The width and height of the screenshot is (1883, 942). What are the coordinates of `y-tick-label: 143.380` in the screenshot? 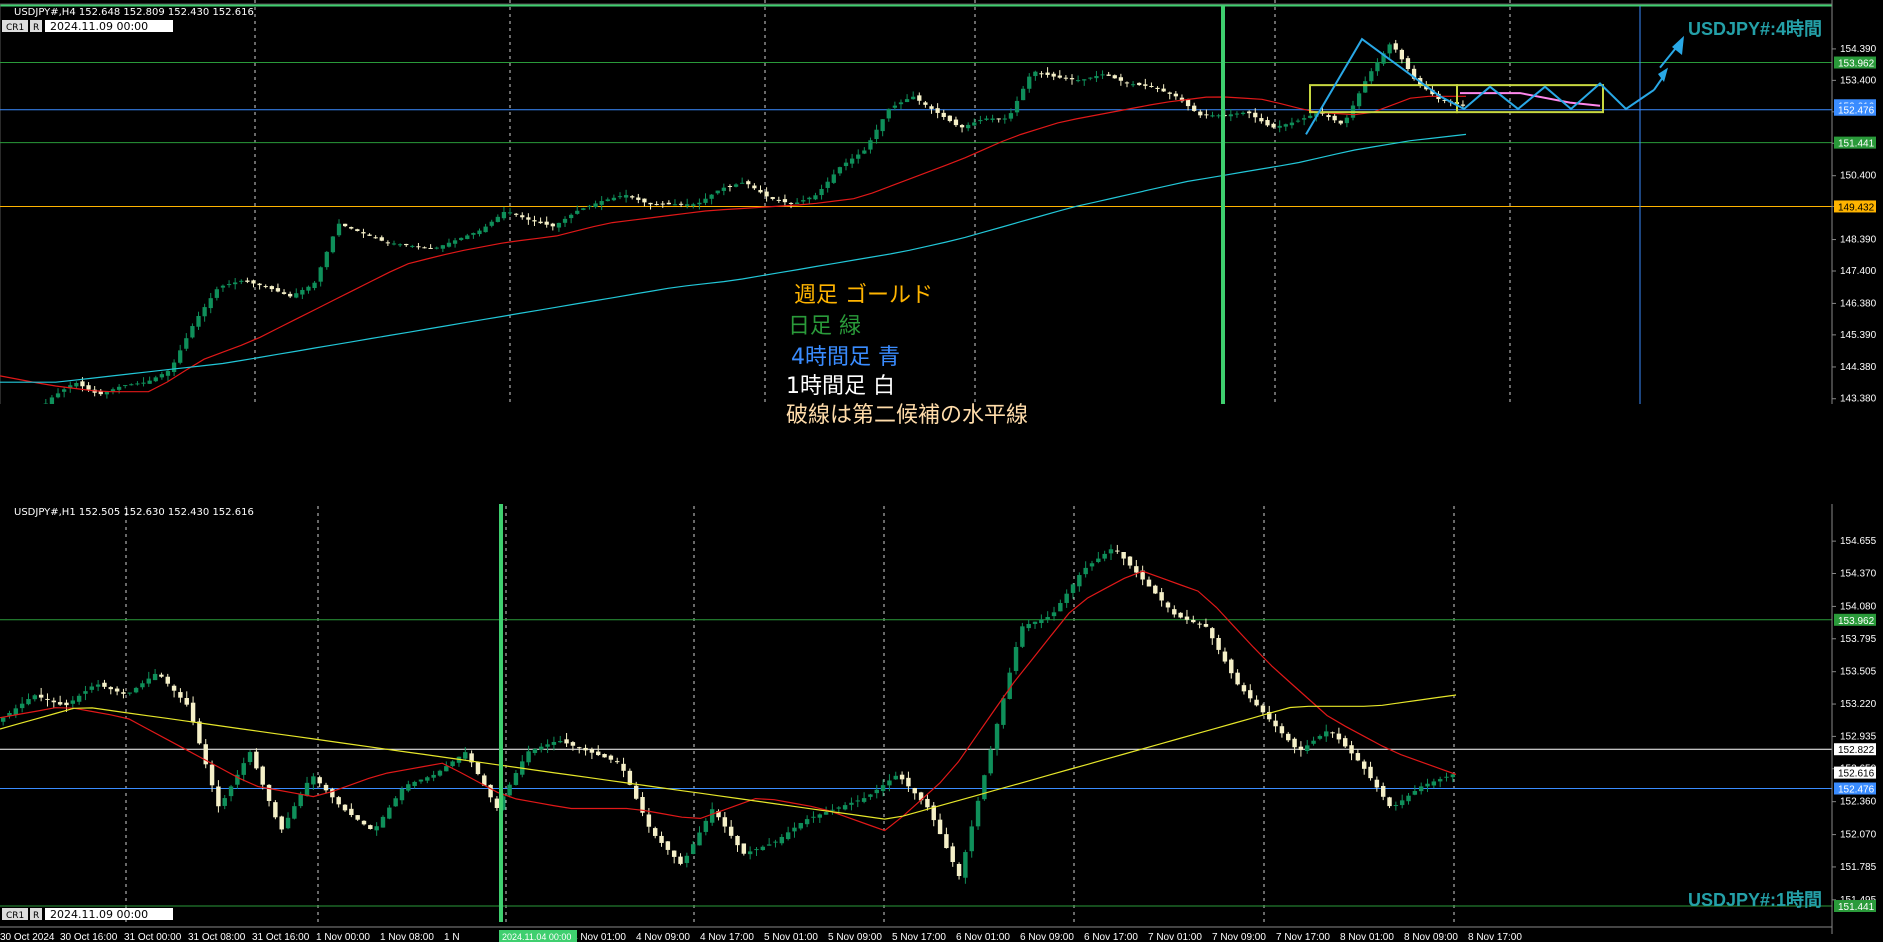 It's located at (1858, 399).